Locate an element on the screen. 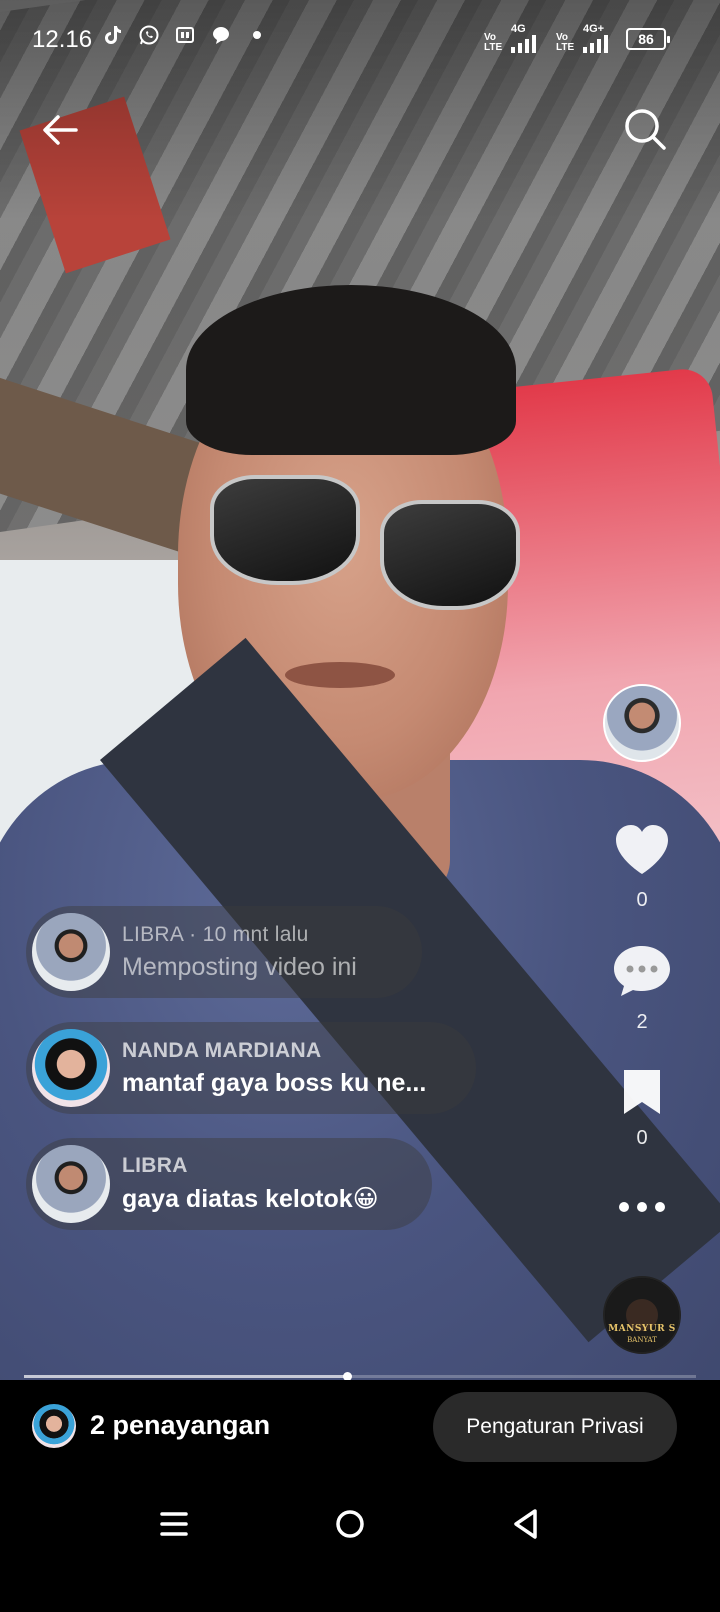 Image resolution: width=720 pixels, height=1612 pixels. network-label-1: 4G is located at coordinates (518, 29).